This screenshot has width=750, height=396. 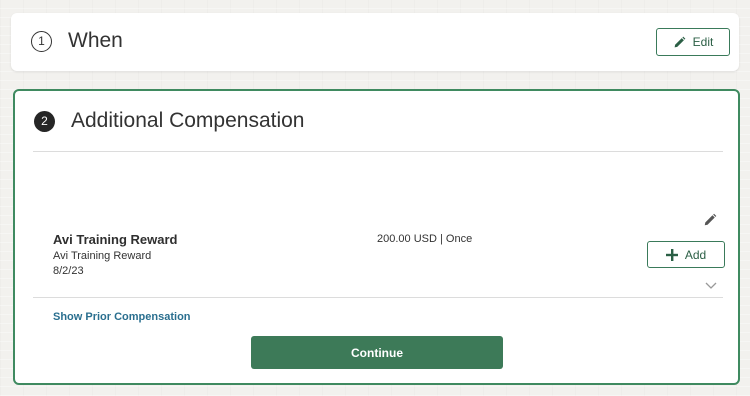 I want to click on compensation-date: 8/2/23, so click(x=68, y=271).